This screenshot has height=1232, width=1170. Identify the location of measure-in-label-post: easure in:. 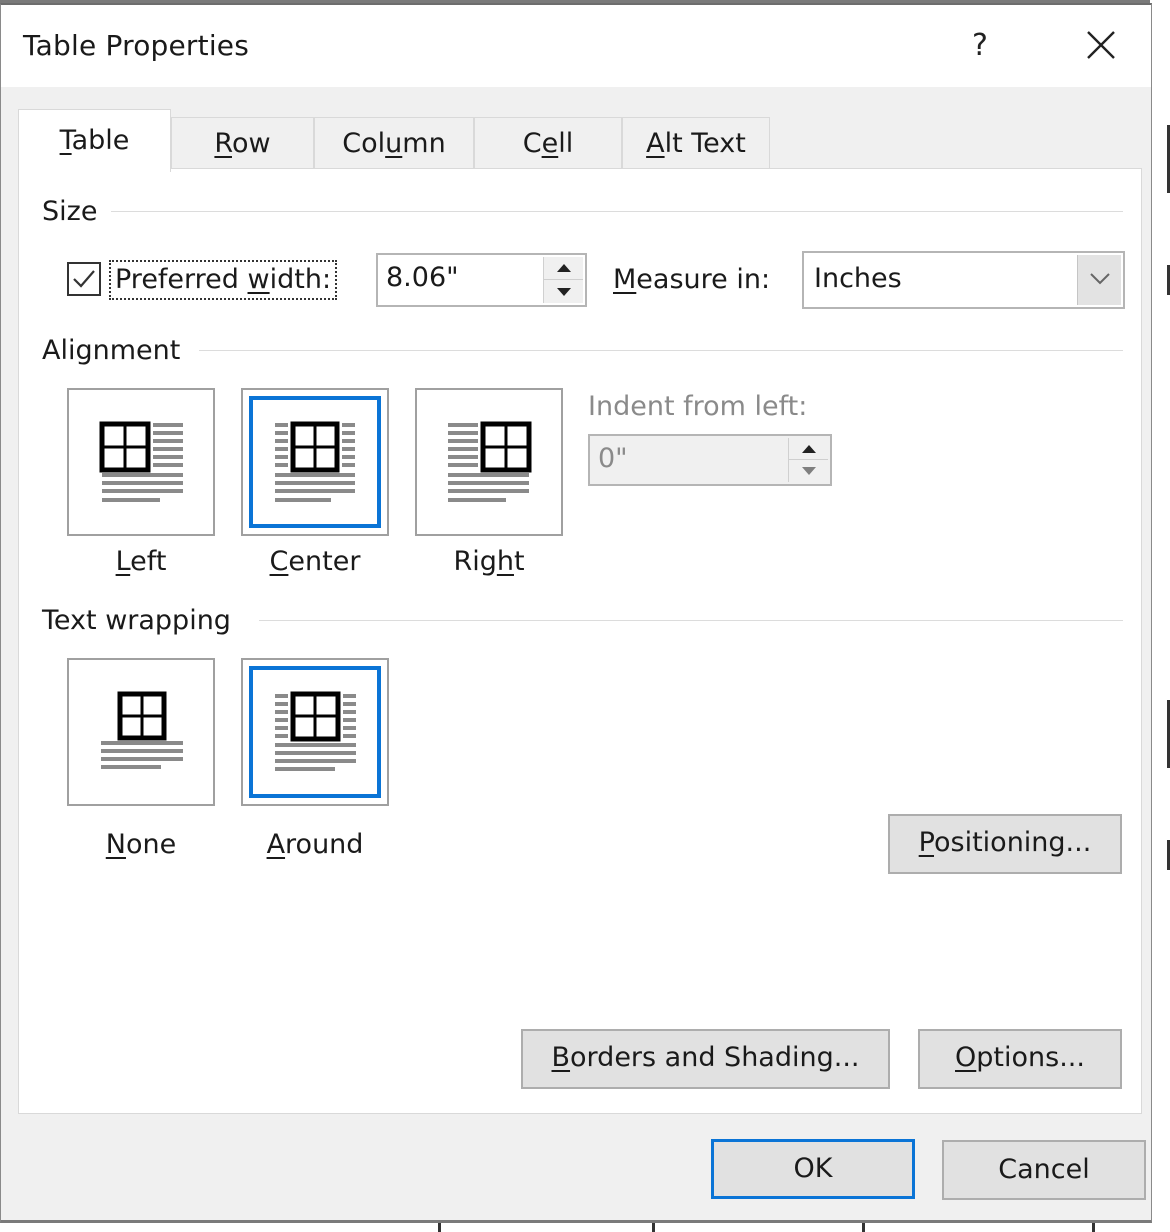
(703, 279).